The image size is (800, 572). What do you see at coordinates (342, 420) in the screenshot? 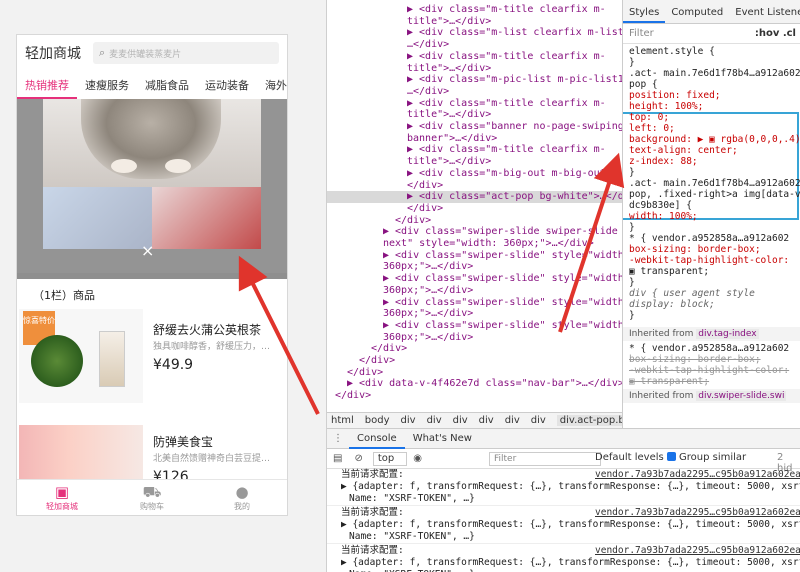
I see `breadcrumb-item: html` at bounding box center [342, 420].